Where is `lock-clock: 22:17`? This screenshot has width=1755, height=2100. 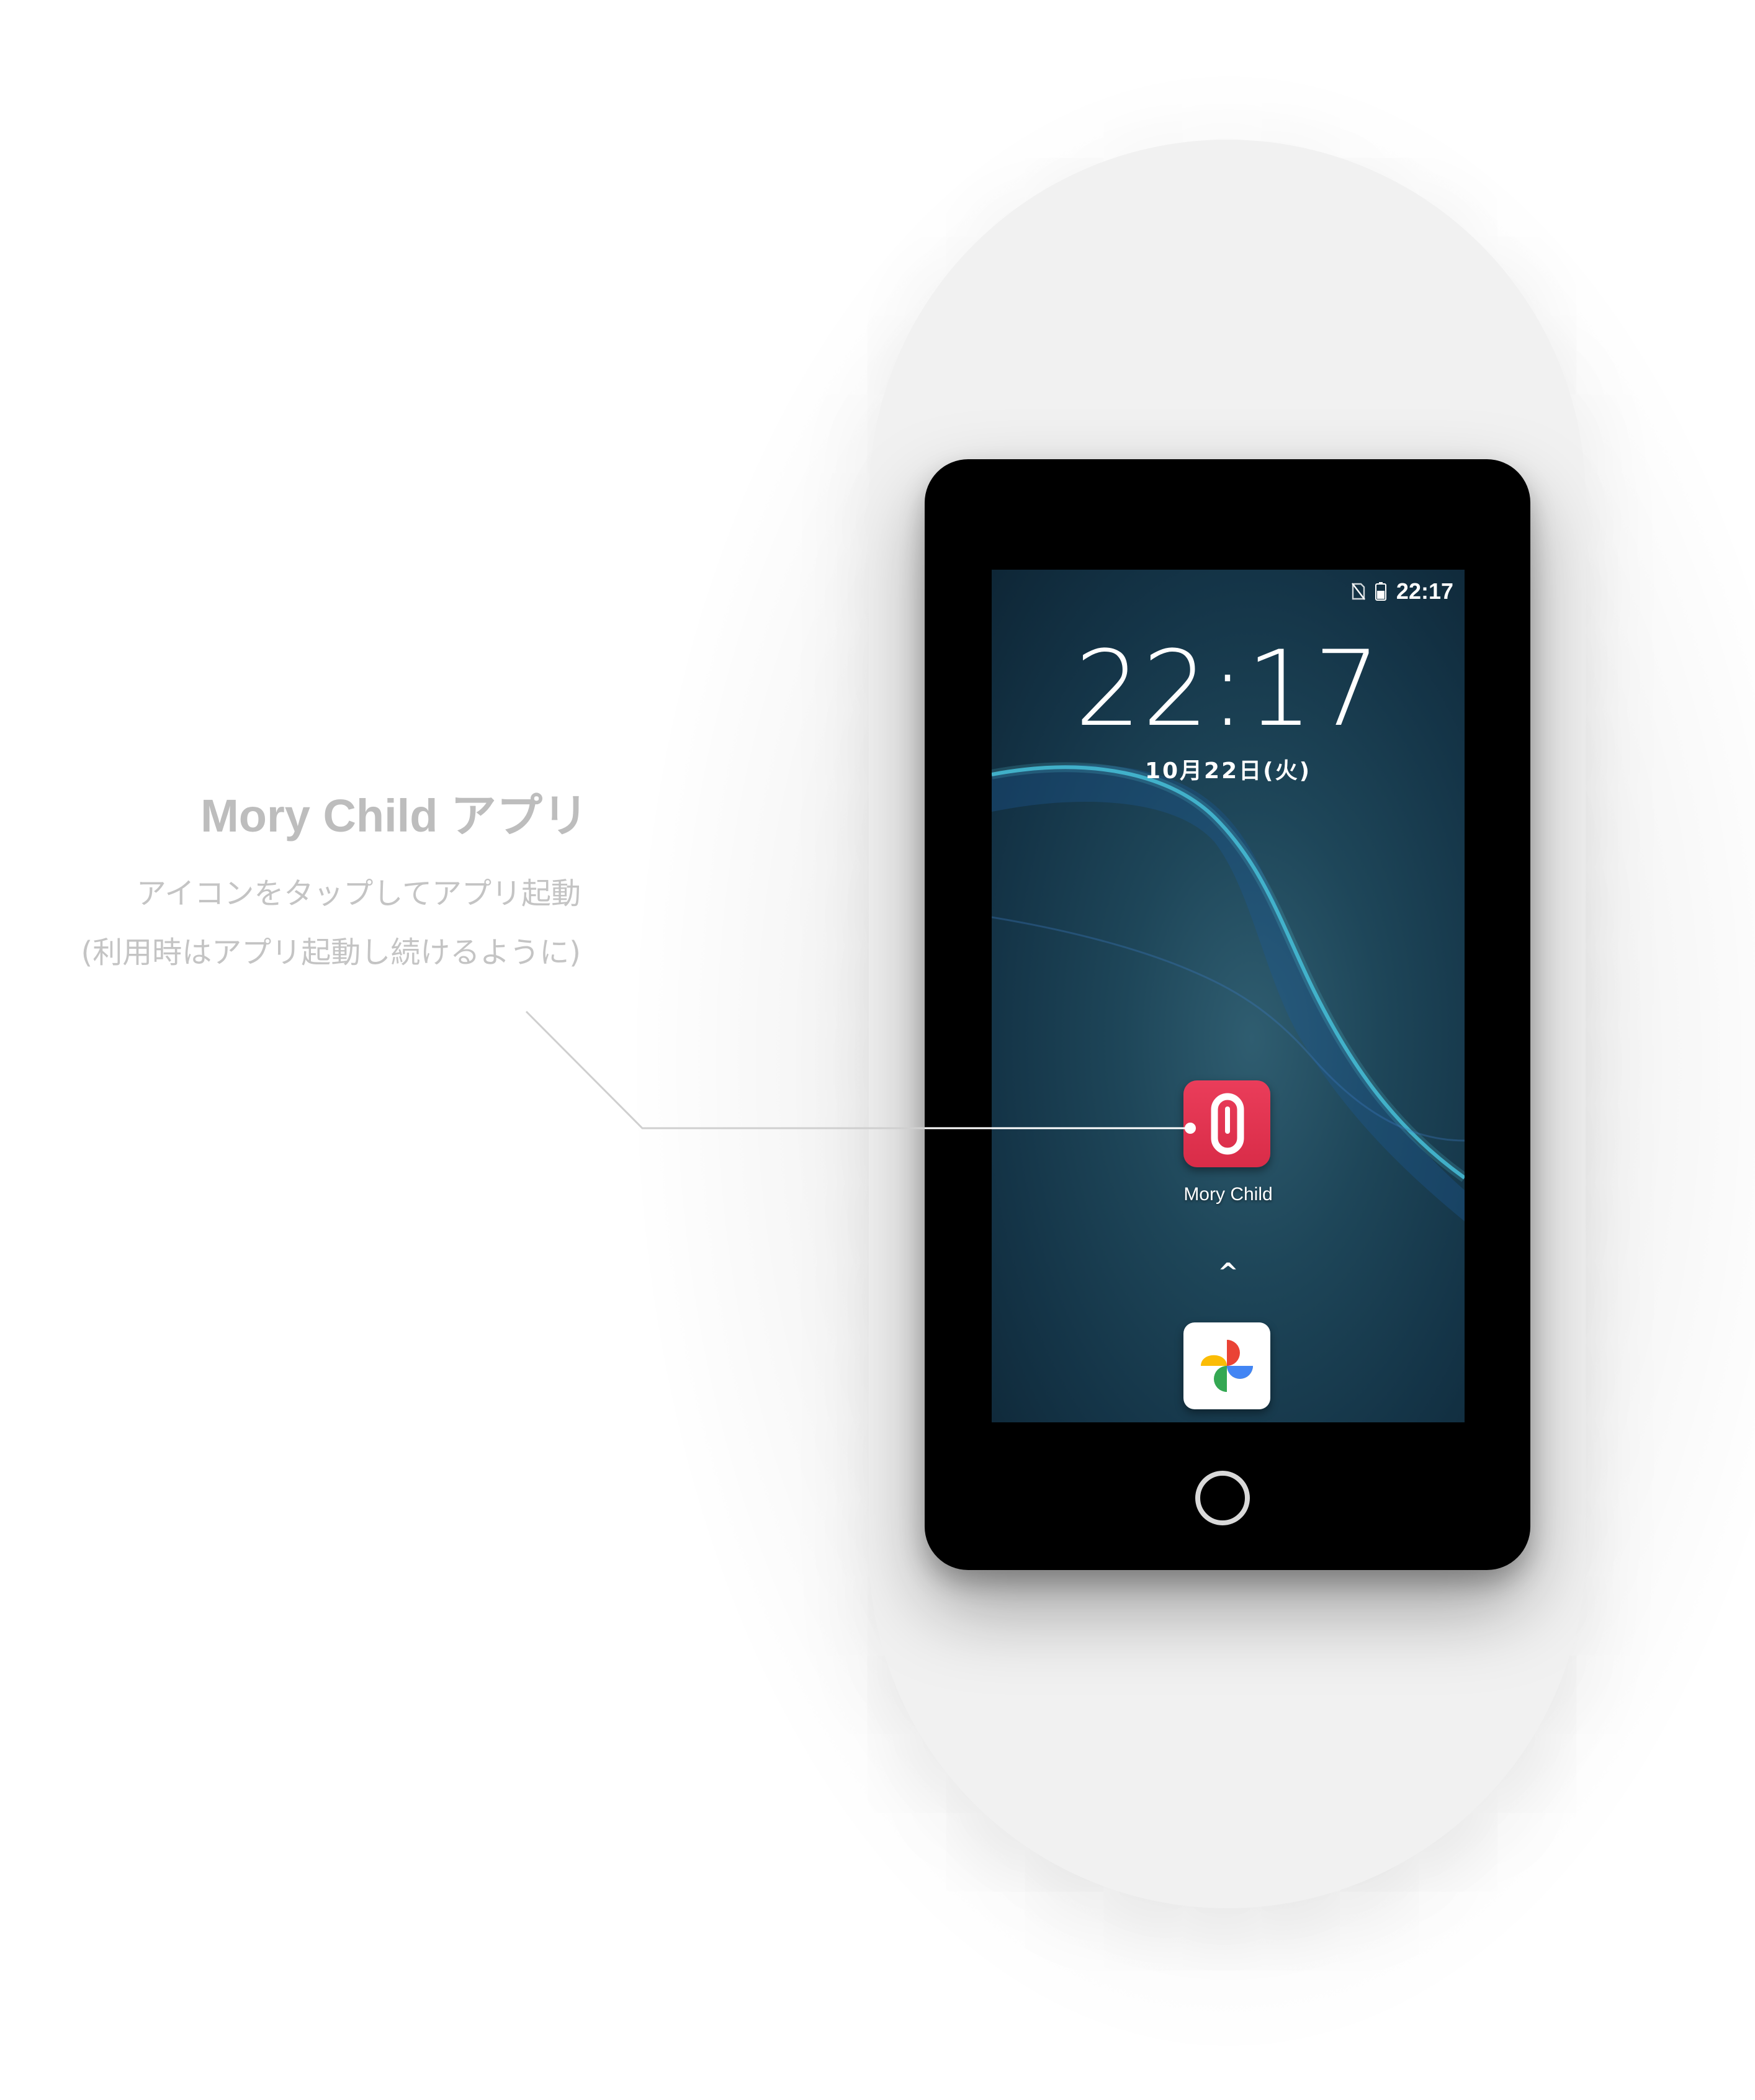
lock-clock: 22:17 is located at coordinates (1228, 689).